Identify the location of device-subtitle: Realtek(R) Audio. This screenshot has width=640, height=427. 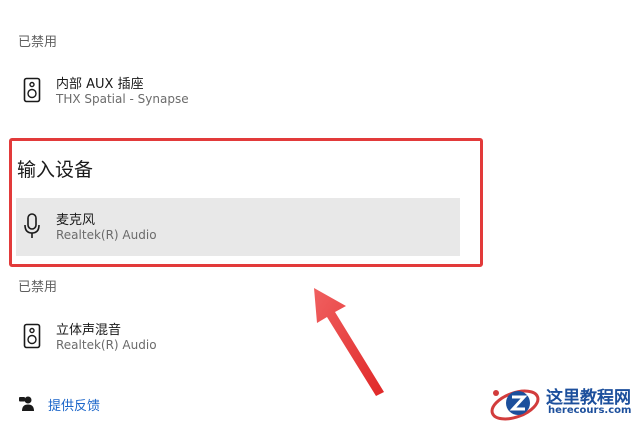
(106, 345).